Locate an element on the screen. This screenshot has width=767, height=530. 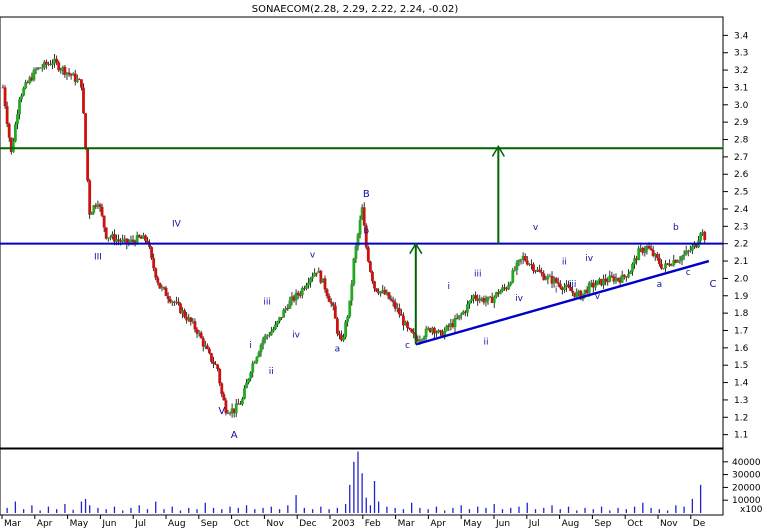
month-tick-label: Oct is located at coordinates (635, 524).